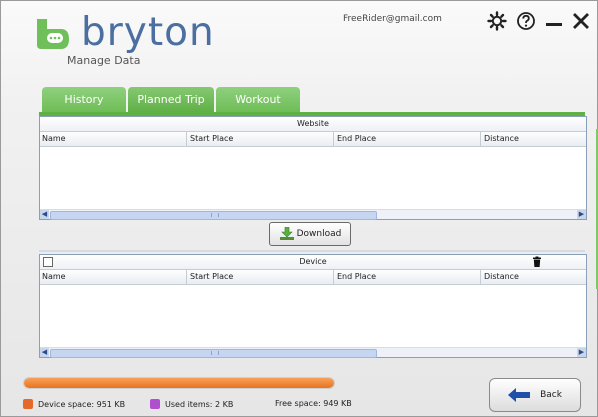 The image size is (598, 417). I want to click on storage-usage-fill, so click(179, 383).